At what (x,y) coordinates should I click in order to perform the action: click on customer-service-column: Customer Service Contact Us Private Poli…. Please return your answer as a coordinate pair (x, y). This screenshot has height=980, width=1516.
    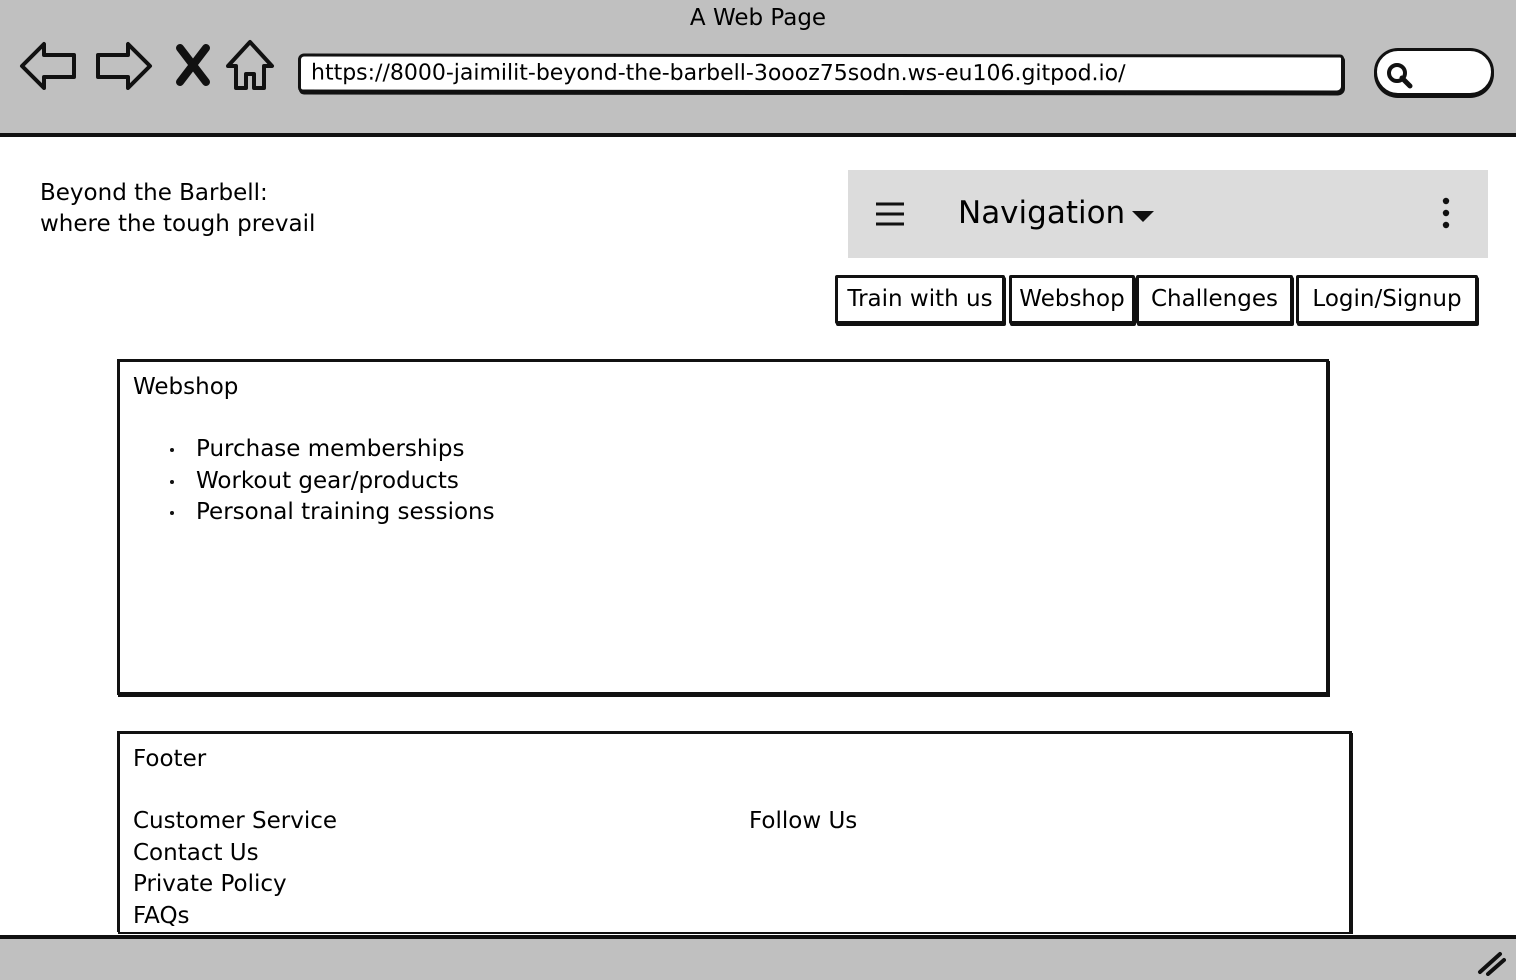
    Looking at the image, I should click on (235, 869).